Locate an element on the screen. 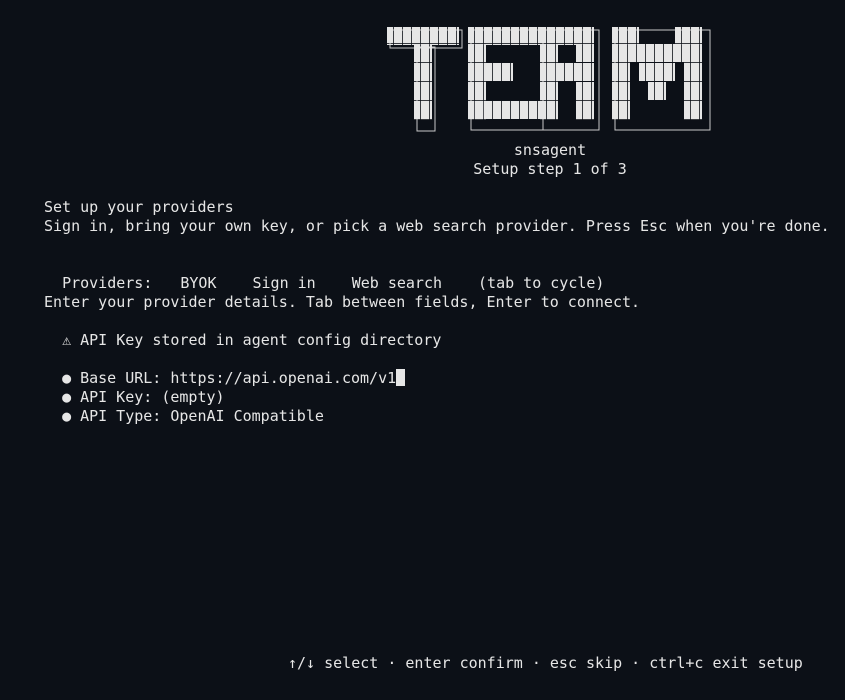 The height and width of the screenshot is (700, 845). tab-cycle-hint: (tab to cycle) is located at coordinates (541, 283).